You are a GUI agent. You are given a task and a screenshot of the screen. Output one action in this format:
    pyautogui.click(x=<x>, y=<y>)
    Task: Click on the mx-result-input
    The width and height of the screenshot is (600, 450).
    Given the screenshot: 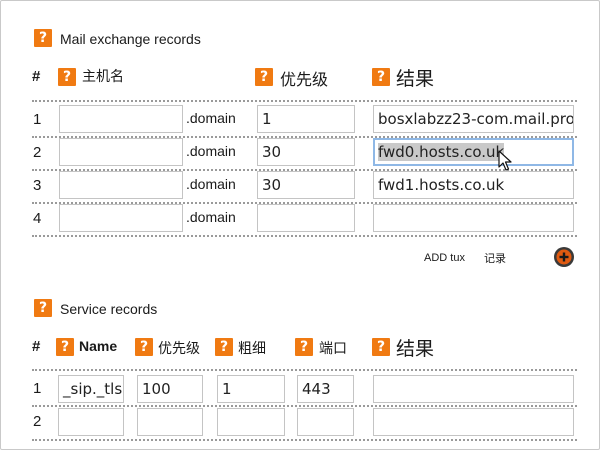 What is the action you would take?
    pyautogui.click(x=473, y=218)
    